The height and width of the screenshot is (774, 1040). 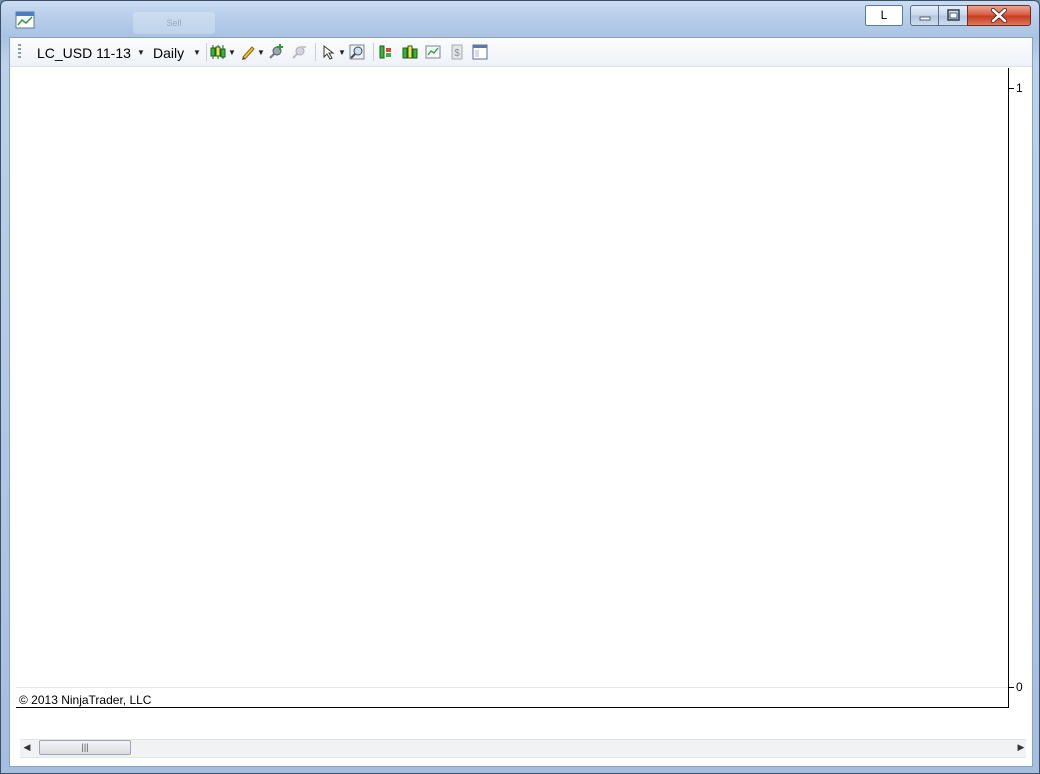 What do you see at coordinates (27, 747) in the screenshot?
I see `scroll-left-arrow-icon: ◀` at bounding box center [27, 747].